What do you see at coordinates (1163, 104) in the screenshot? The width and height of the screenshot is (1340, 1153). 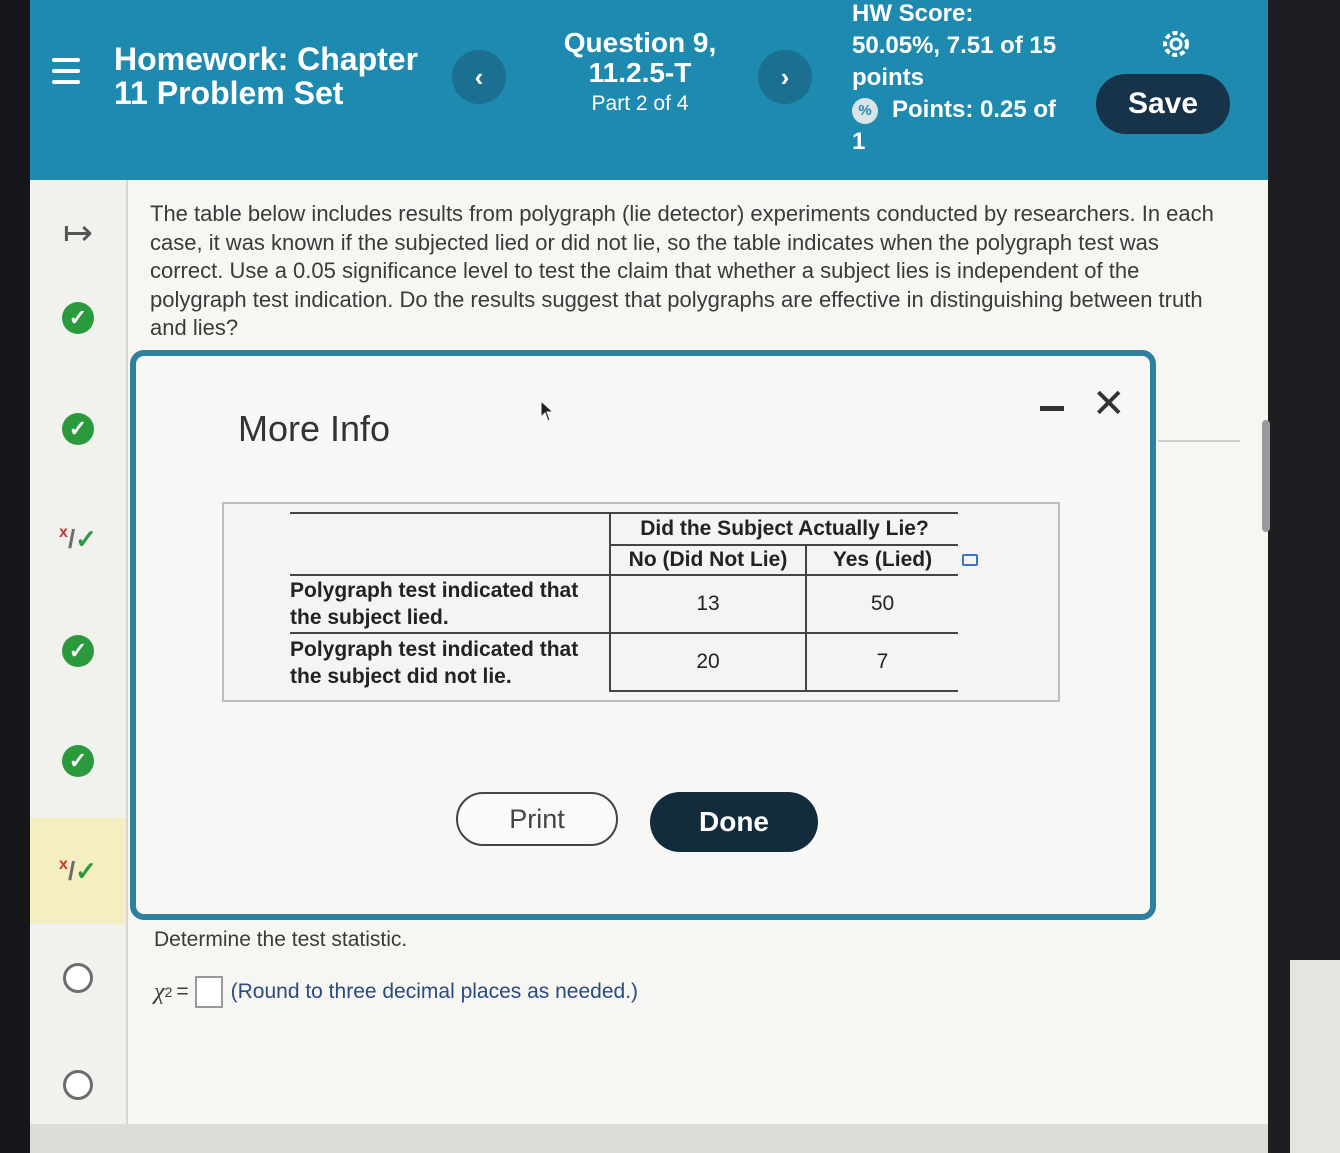 I see `save-button: Save` at bounding box center [1163, 104].